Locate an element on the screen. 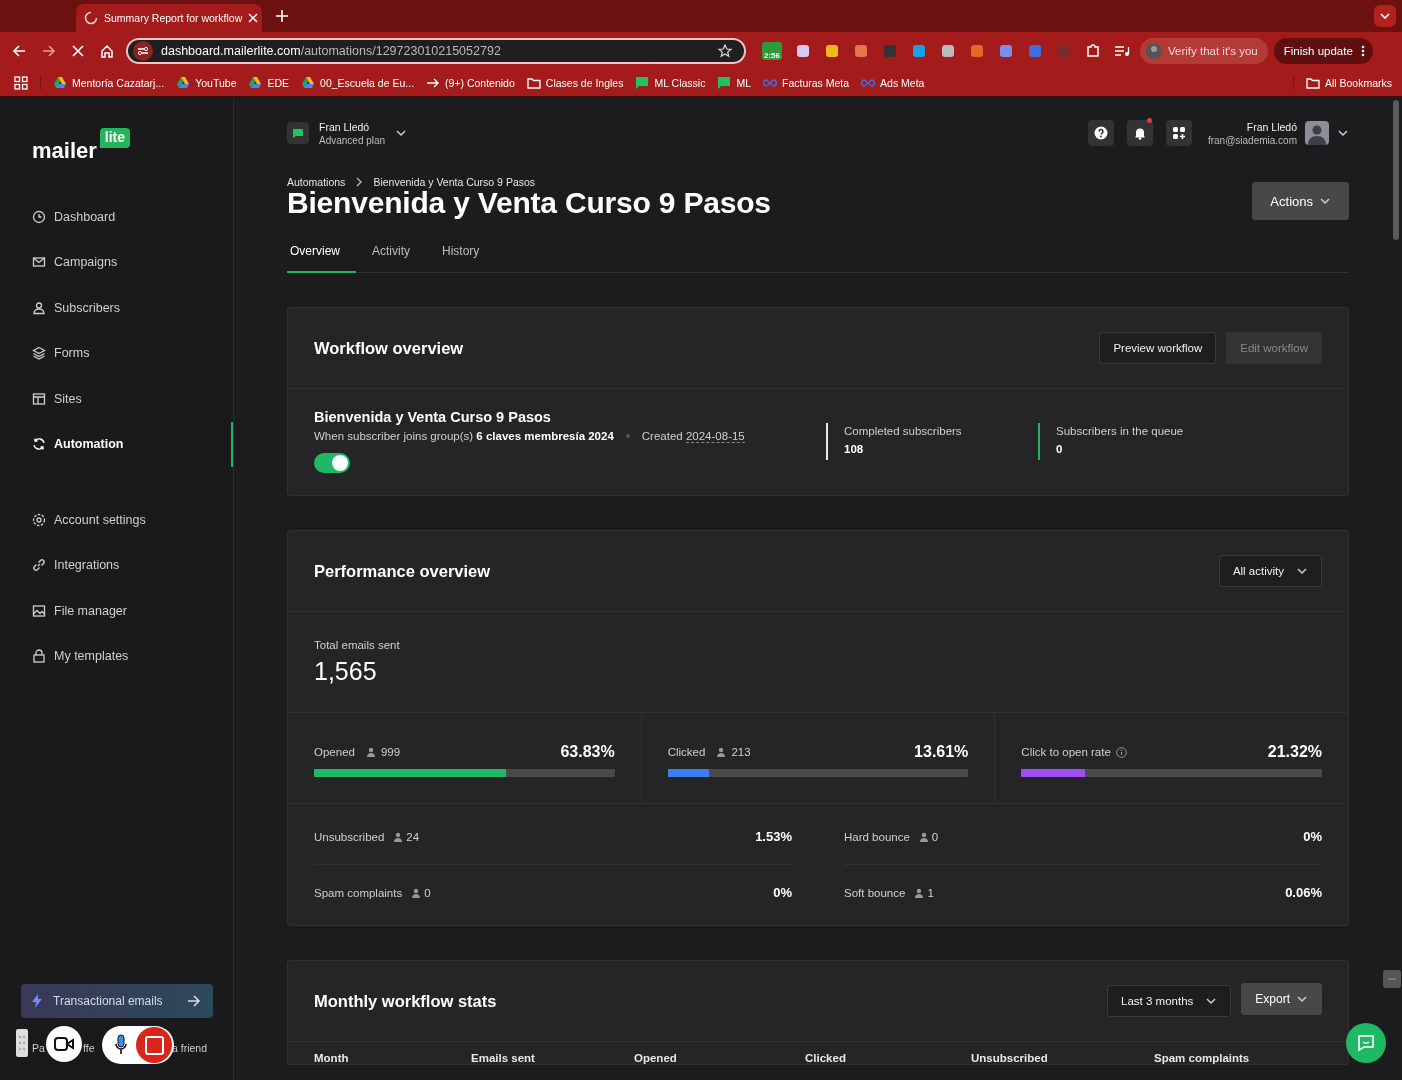 Image resolution: width=1402 pixels, height=1080 pixels. stat-value: 108 is located at coordinates (854, 449).